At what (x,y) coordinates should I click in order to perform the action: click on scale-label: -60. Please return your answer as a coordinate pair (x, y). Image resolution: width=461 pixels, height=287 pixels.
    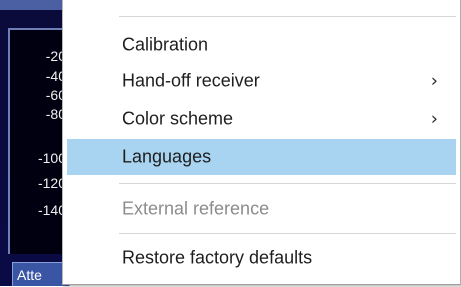
    Looking at the image, I should click on (55, 95).